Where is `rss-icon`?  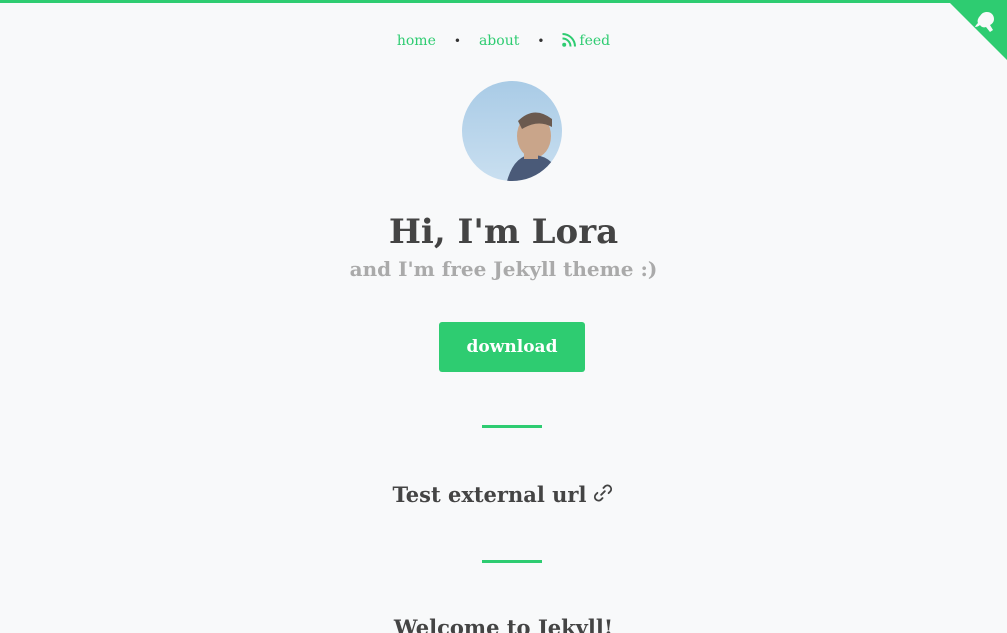
rss-icon is located at coordinates (569, 40).